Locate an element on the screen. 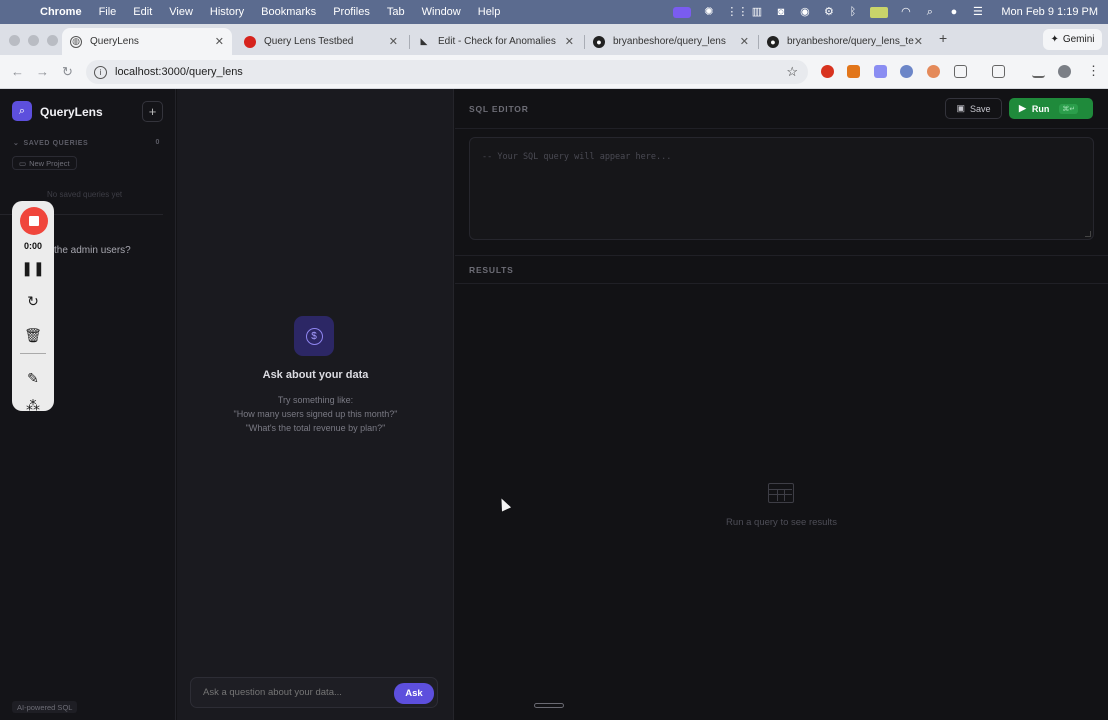 This screenshot has height=720, width=1108. tab-title: Edit - Check for Anomalies is located at coordinates (497, 41).